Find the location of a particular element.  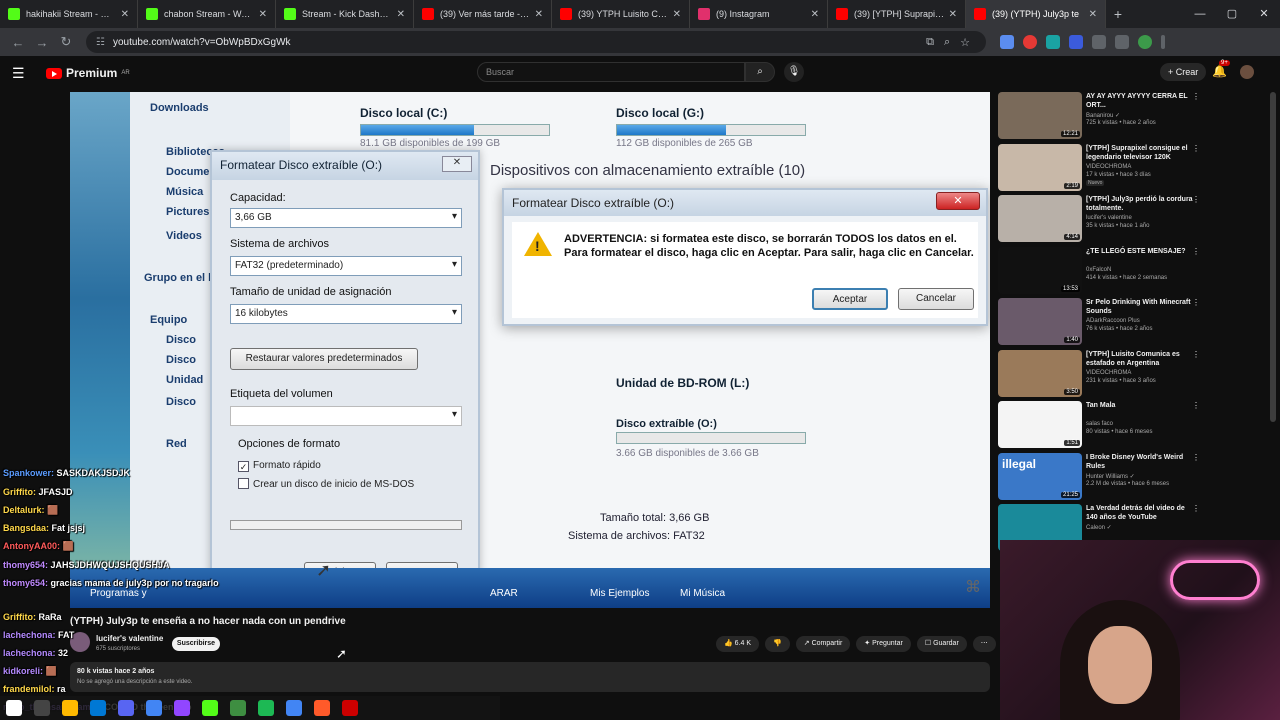

hamburger-menu-icon: ☰ is located at coordinates (22, 73).